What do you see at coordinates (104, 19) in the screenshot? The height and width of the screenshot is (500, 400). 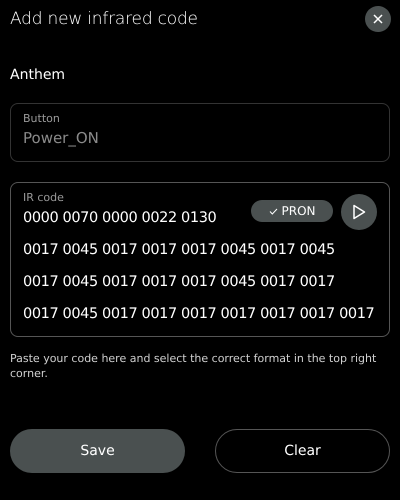 I see `dialog-title: Add new infrared code` at bounding box center [104, 19].